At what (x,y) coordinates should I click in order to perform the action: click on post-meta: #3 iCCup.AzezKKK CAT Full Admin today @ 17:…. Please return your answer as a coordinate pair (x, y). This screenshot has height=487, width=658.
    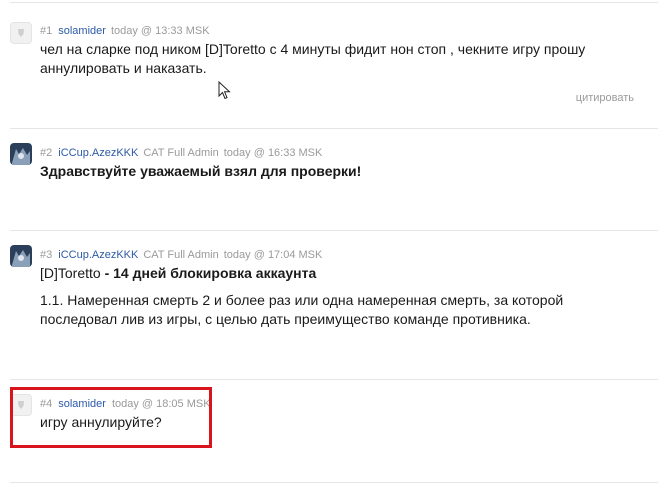
    Looking at the image, I should click on (181, 255).